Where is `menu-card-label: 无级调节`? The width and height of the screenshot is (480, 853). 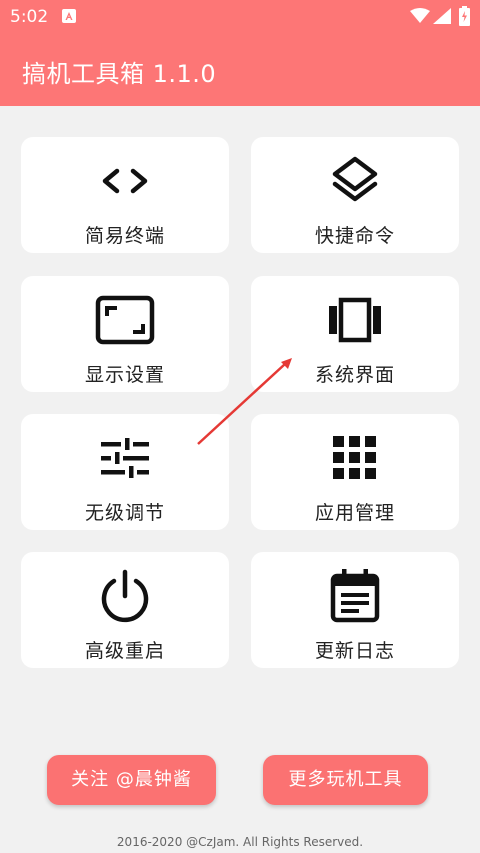
menu-card-label: 无级调节 is located at coordinates (124, 513).